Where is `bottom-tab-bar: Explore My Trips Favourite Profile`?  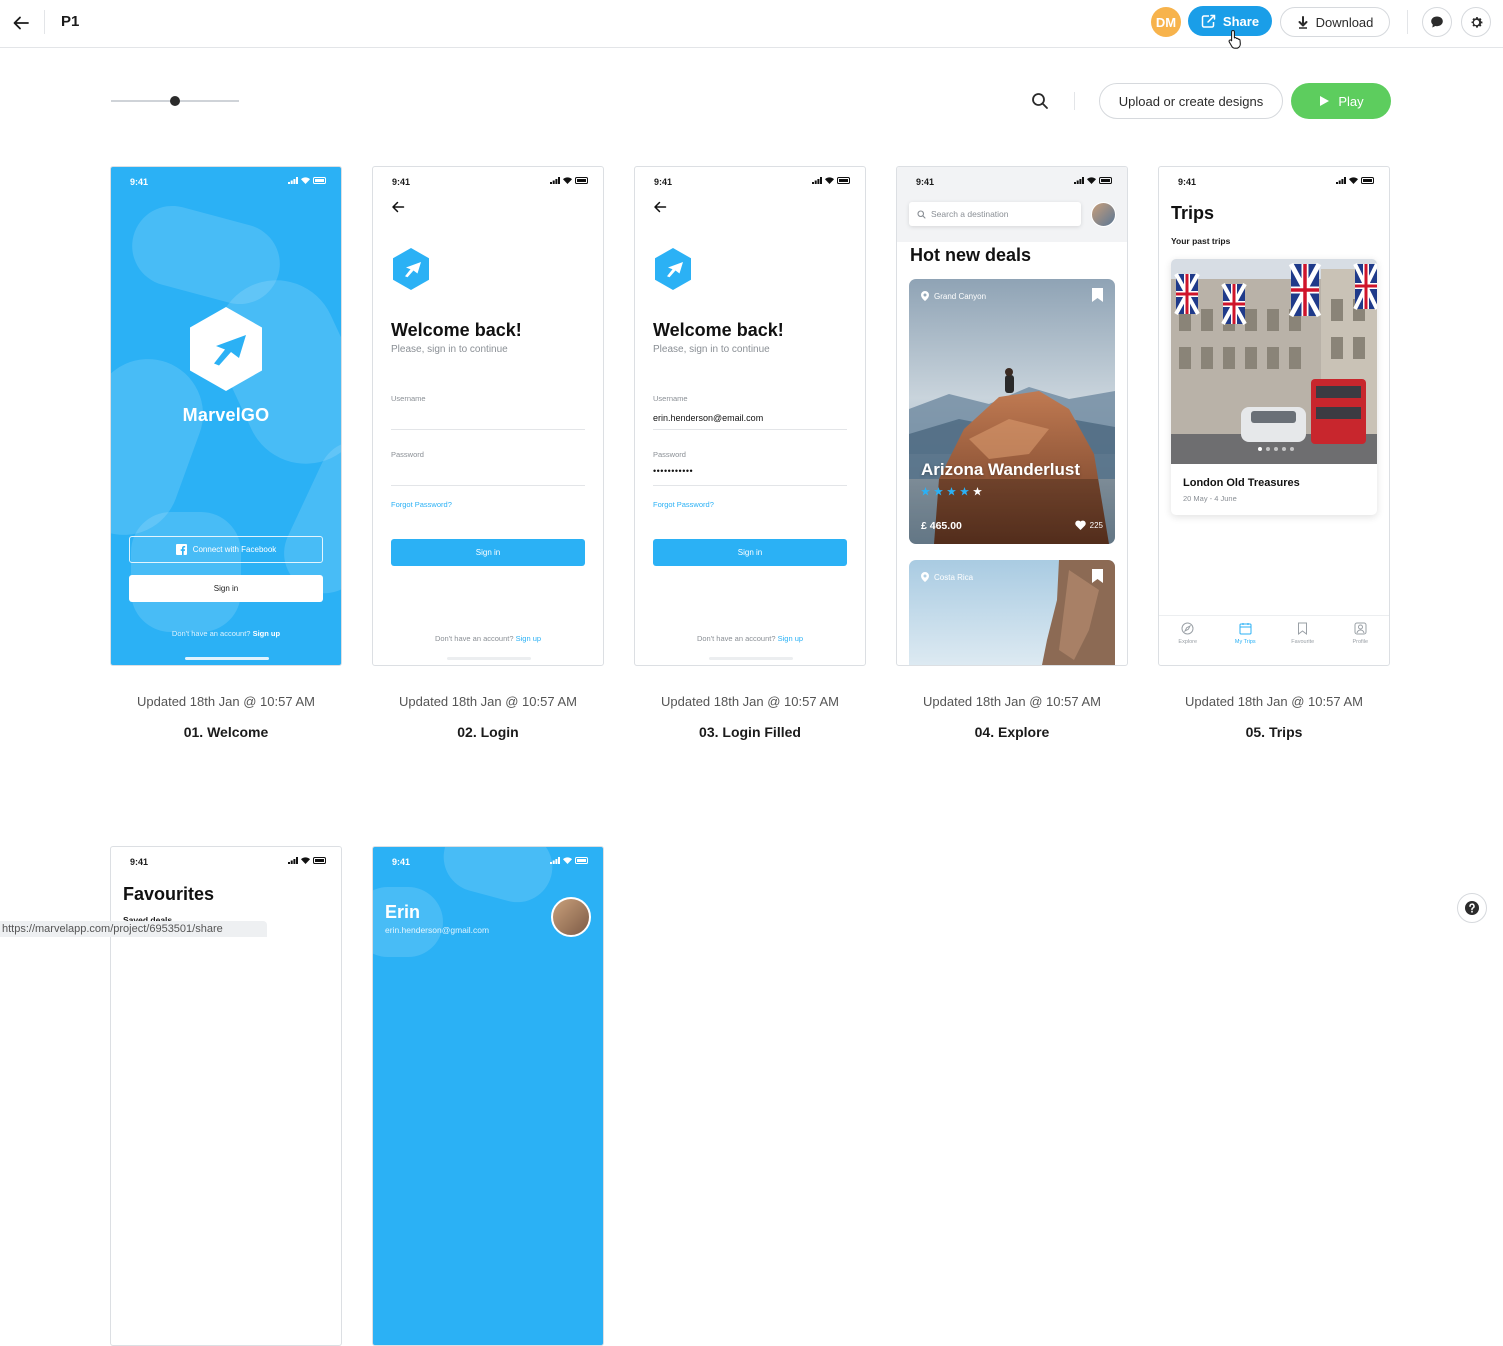
bottom-tab-bar: Explore My Trips Favourite Profile is located at coordinates (1274, 640).